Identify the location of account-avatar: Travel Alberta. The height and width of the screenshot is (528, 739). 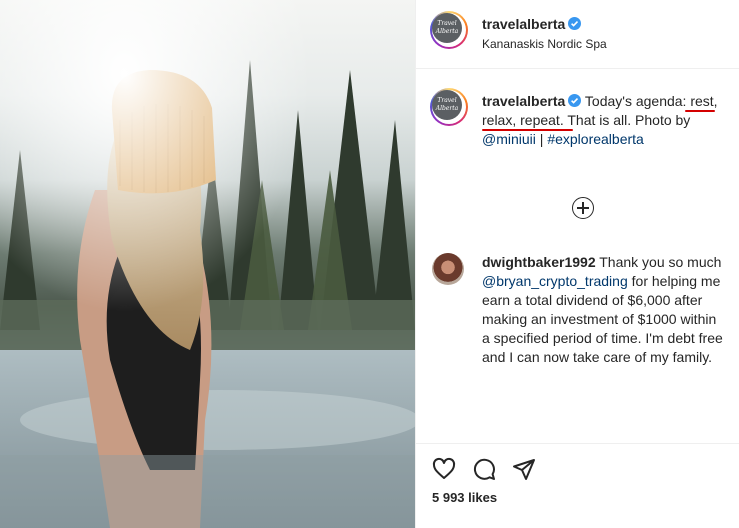
(449, 30).